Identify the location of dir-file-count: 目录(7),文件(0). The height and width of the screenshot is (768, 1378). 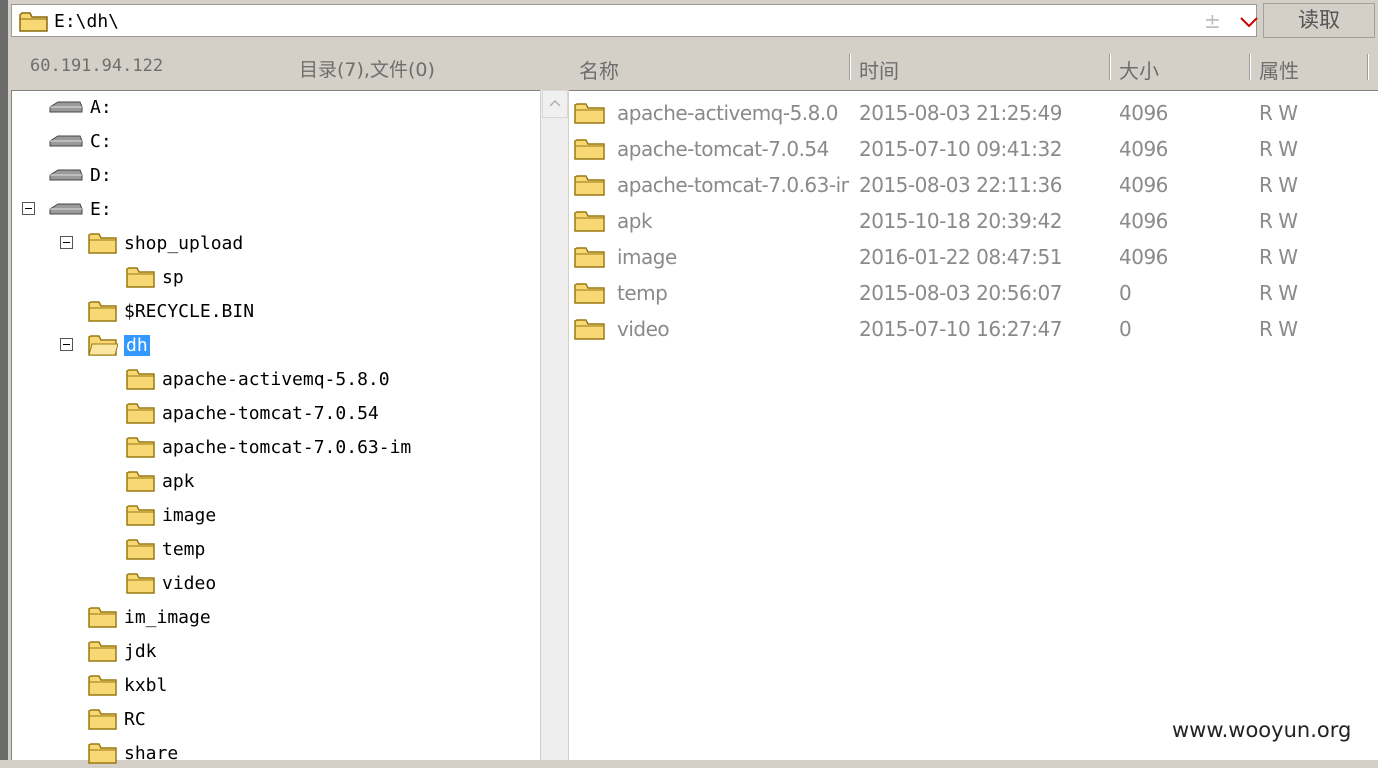
(367, 70).